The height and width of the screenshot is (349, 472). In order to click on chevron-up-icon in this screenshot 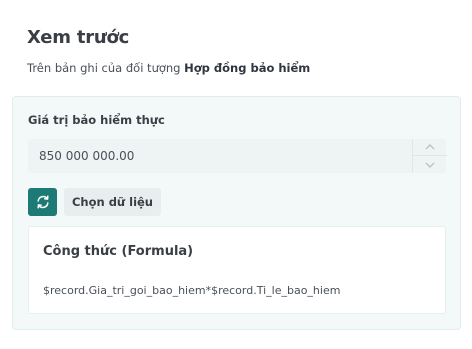, I will do `click(430, 147)`.